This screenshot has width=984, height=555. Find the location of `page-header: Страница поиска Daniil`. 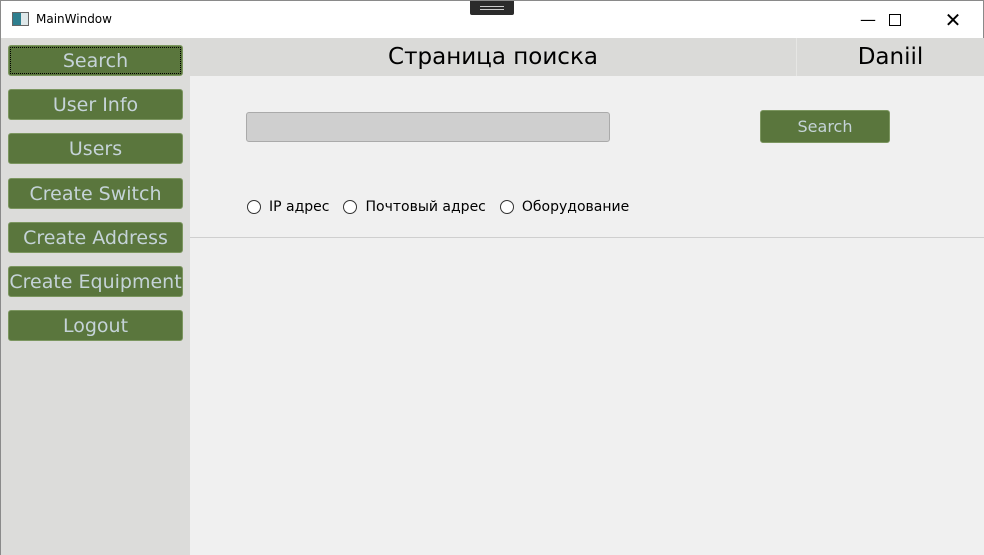

page-header: Страница поиска Daniil is located at coordinates (587, 57).